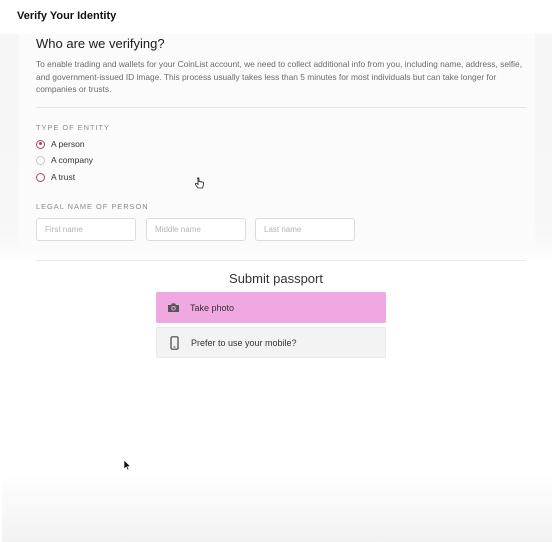 The height and width of the screenshot is (542, 552). What do you see at coordinates (72, 160) in the screenshot?
I see `radio-label: A company` at bounding box center [72, 160].